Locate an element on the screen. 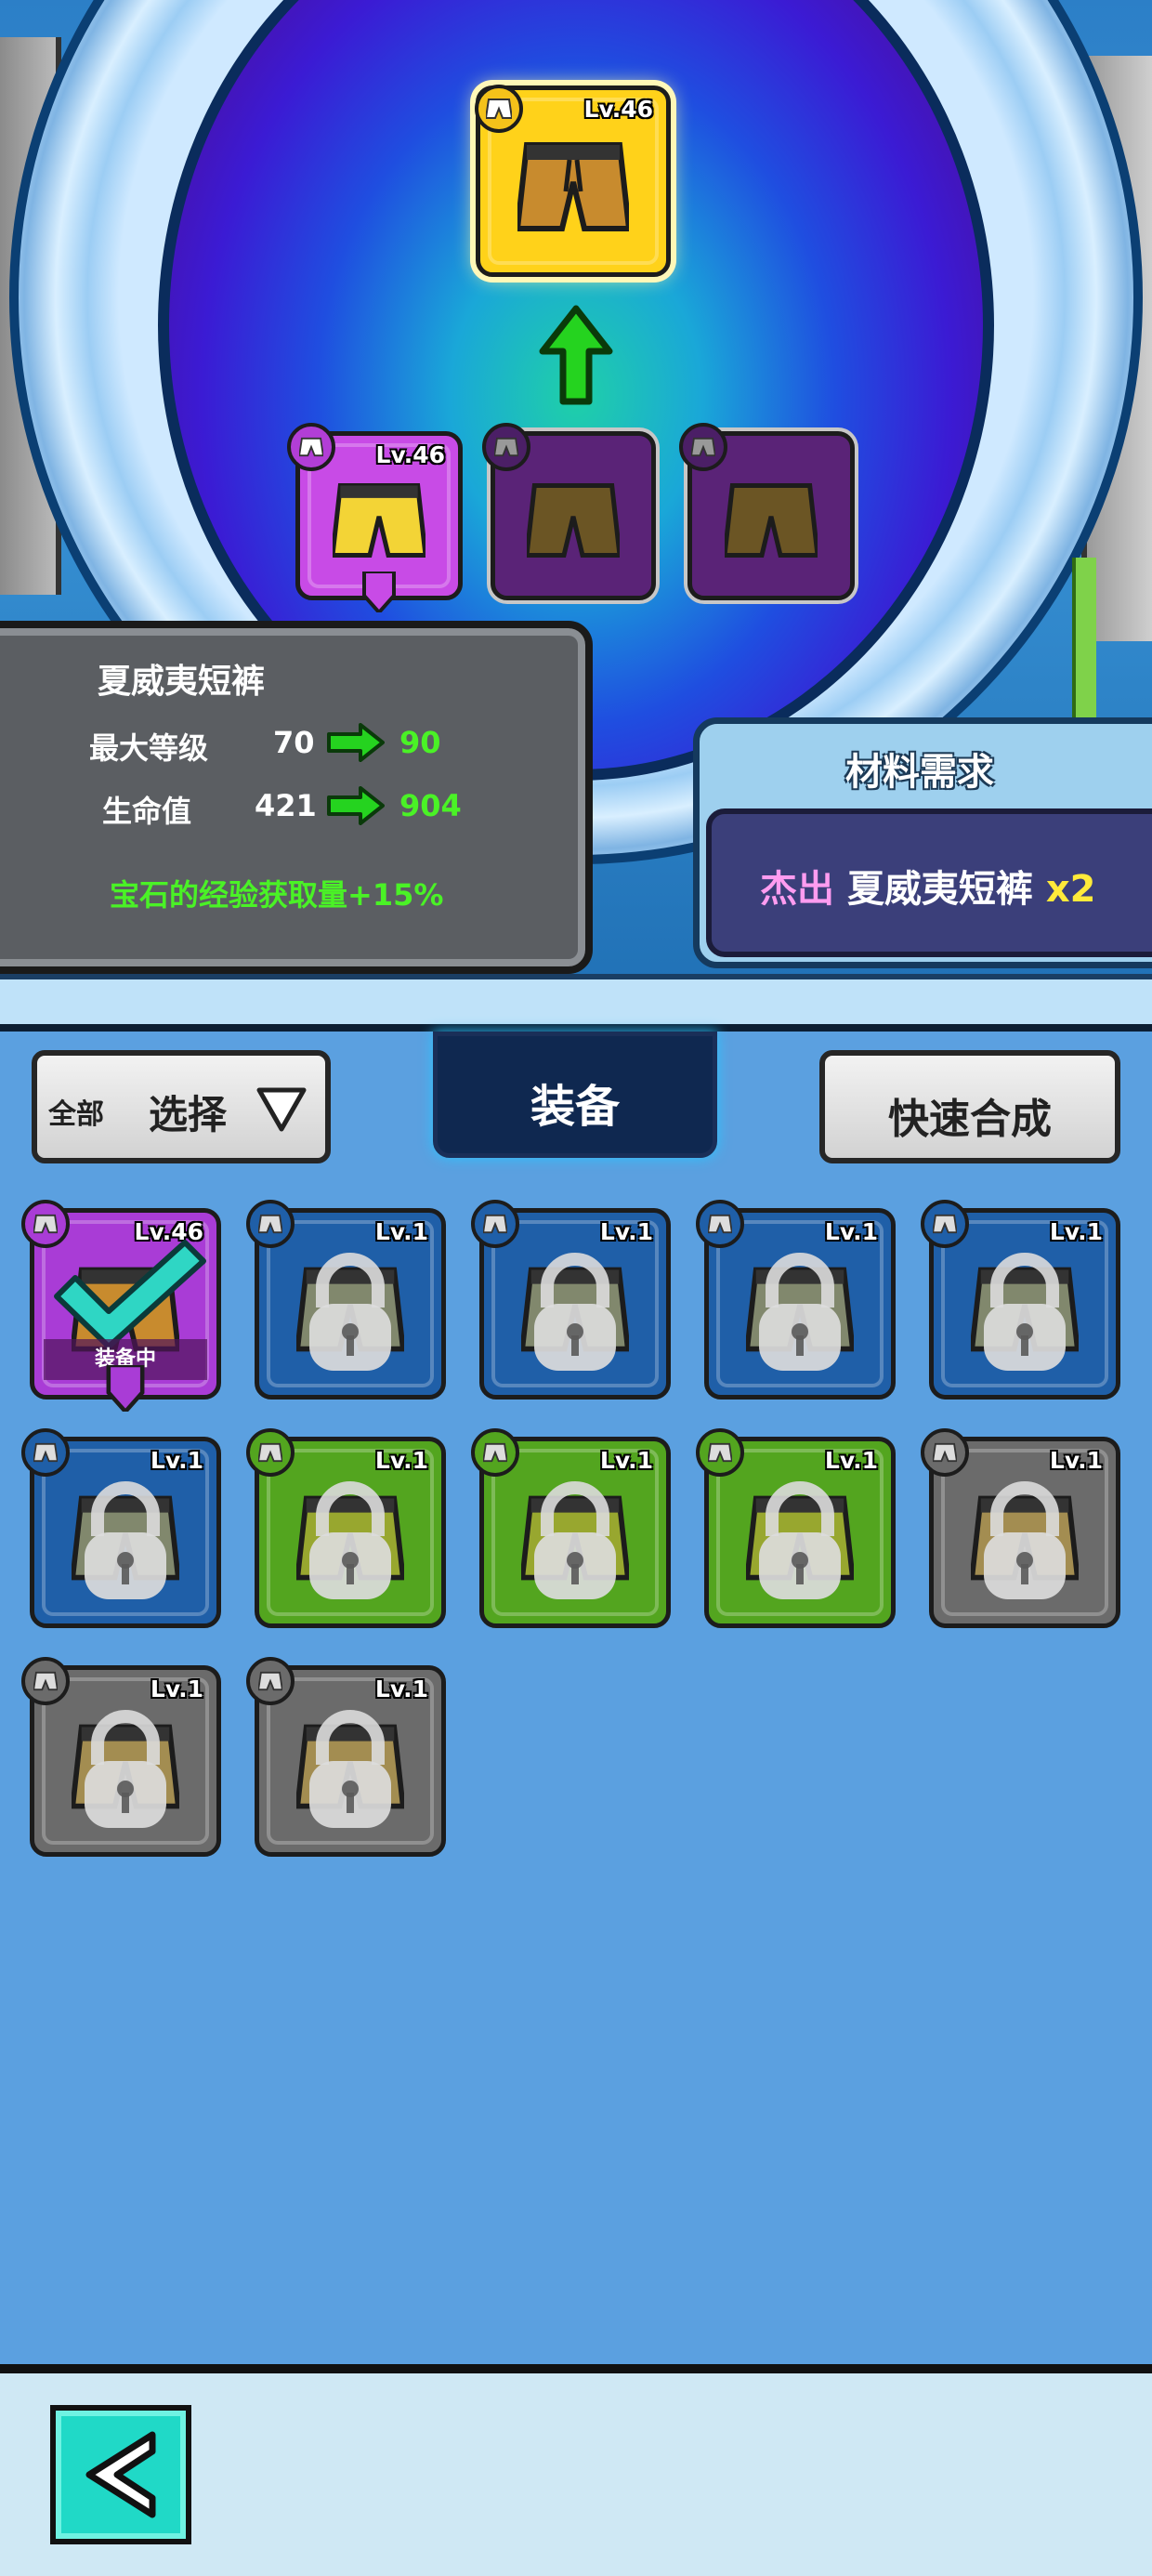 This screenshot has width=1152, height=2576. material-slot-level: Lv.46 is located at coordinates (410, 454).